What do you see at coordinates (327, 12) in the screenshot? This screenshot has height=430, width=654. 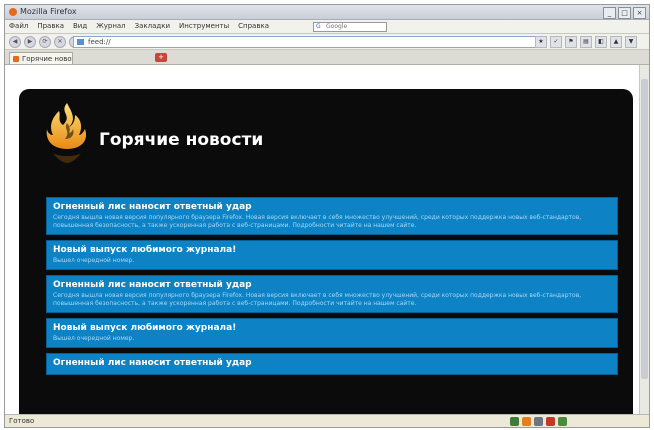 I see `title-bar: Mozilla Firefox _ □ ×` at bounding box center [327, 12].